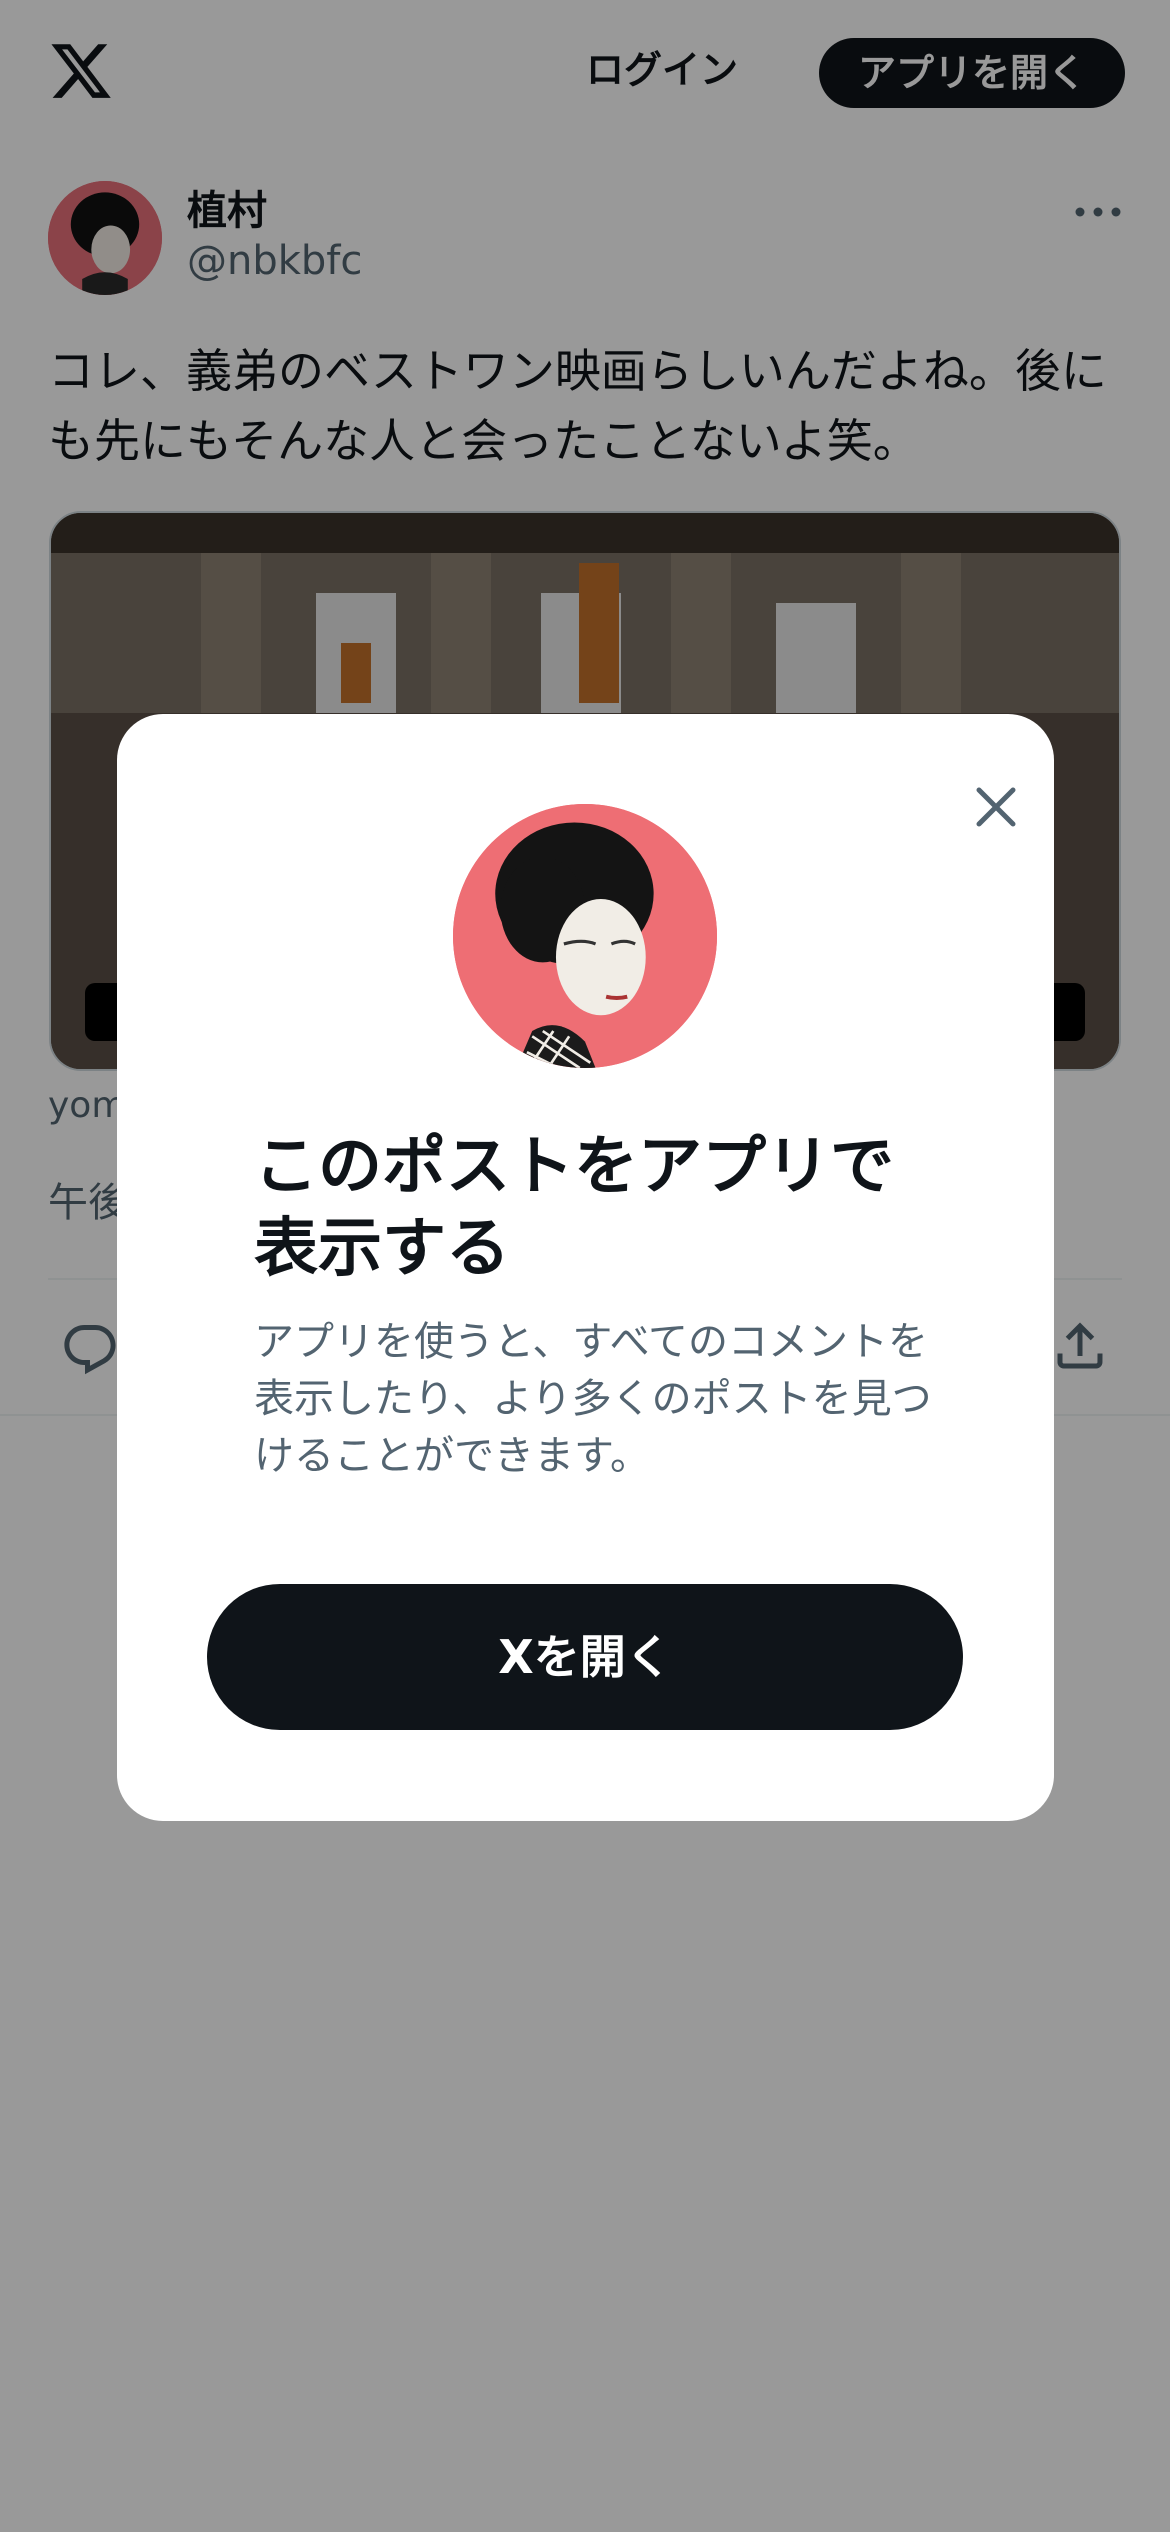 This screenshot has height=2532, width=1170. What do you see at coordinates (585, 1657) in the screenshot?
I see `open-x-button: Xを開く` at bounding box center [585, 1657].